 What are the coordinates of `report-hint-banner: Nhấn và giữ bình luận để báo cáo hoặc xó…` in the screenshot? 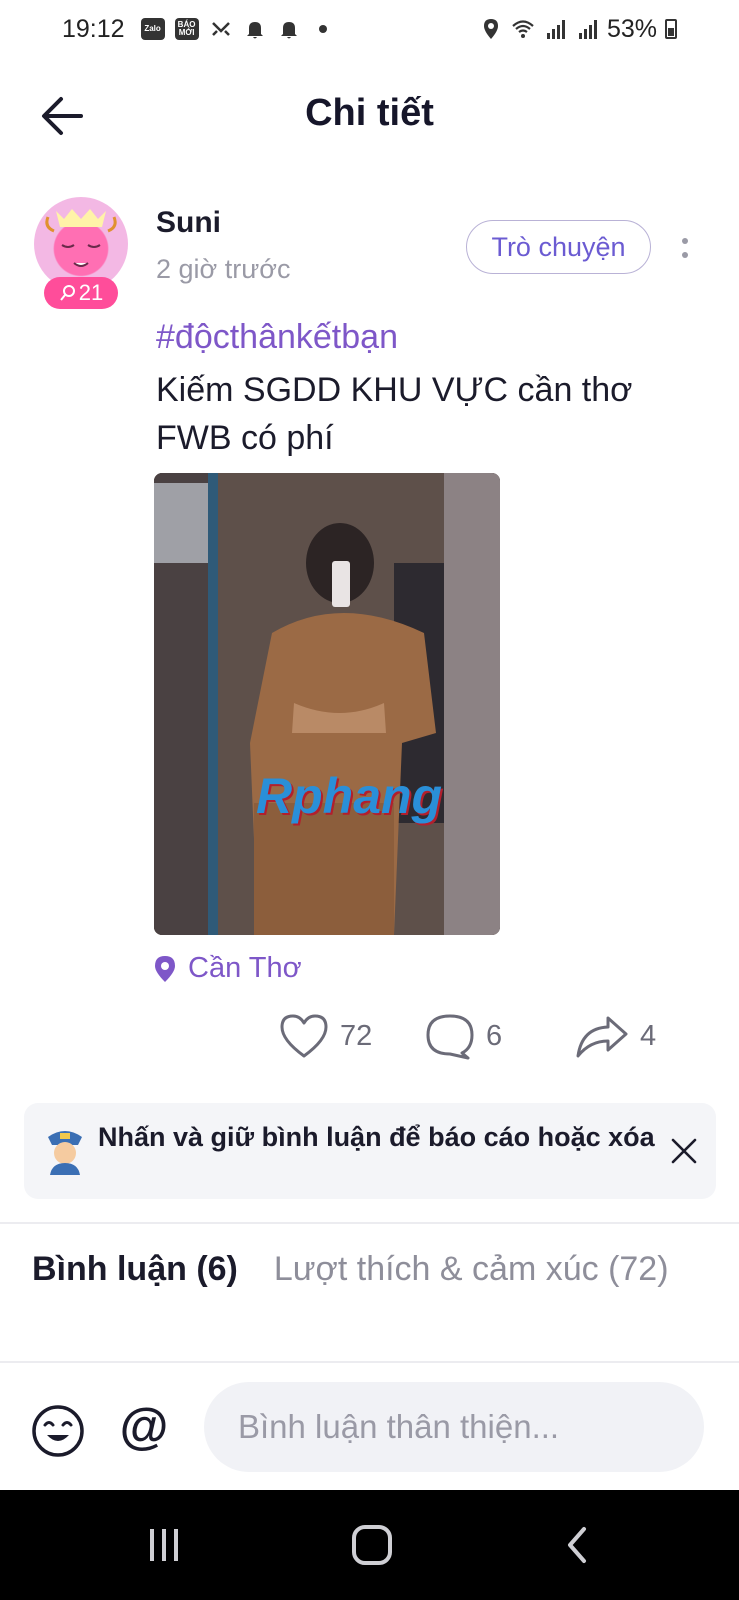 It's located at (370, 1151).